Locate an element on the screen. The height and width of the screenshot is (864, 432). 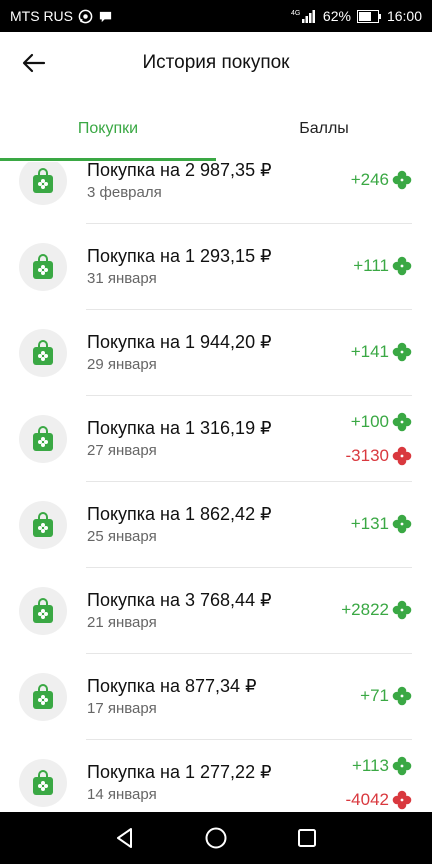
points-spent: -3130 is located at coordinates (379, 456).